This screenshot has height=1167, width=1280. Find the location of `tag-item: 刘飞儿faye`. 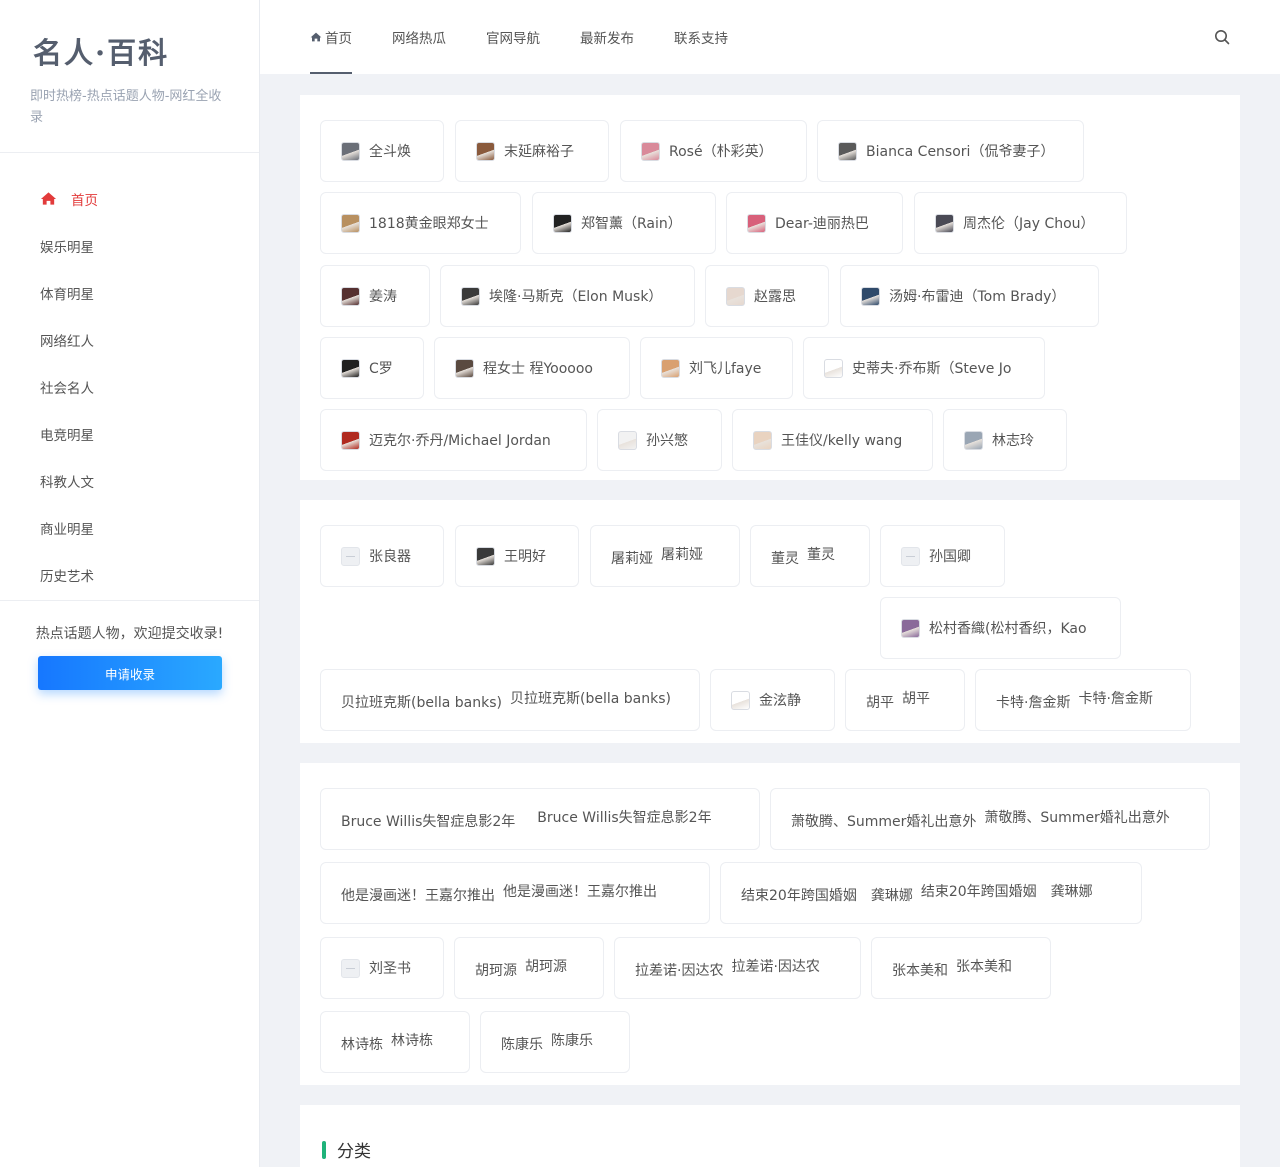

tag-item: 刘飞儿faye is located at coordinates (716, 368).